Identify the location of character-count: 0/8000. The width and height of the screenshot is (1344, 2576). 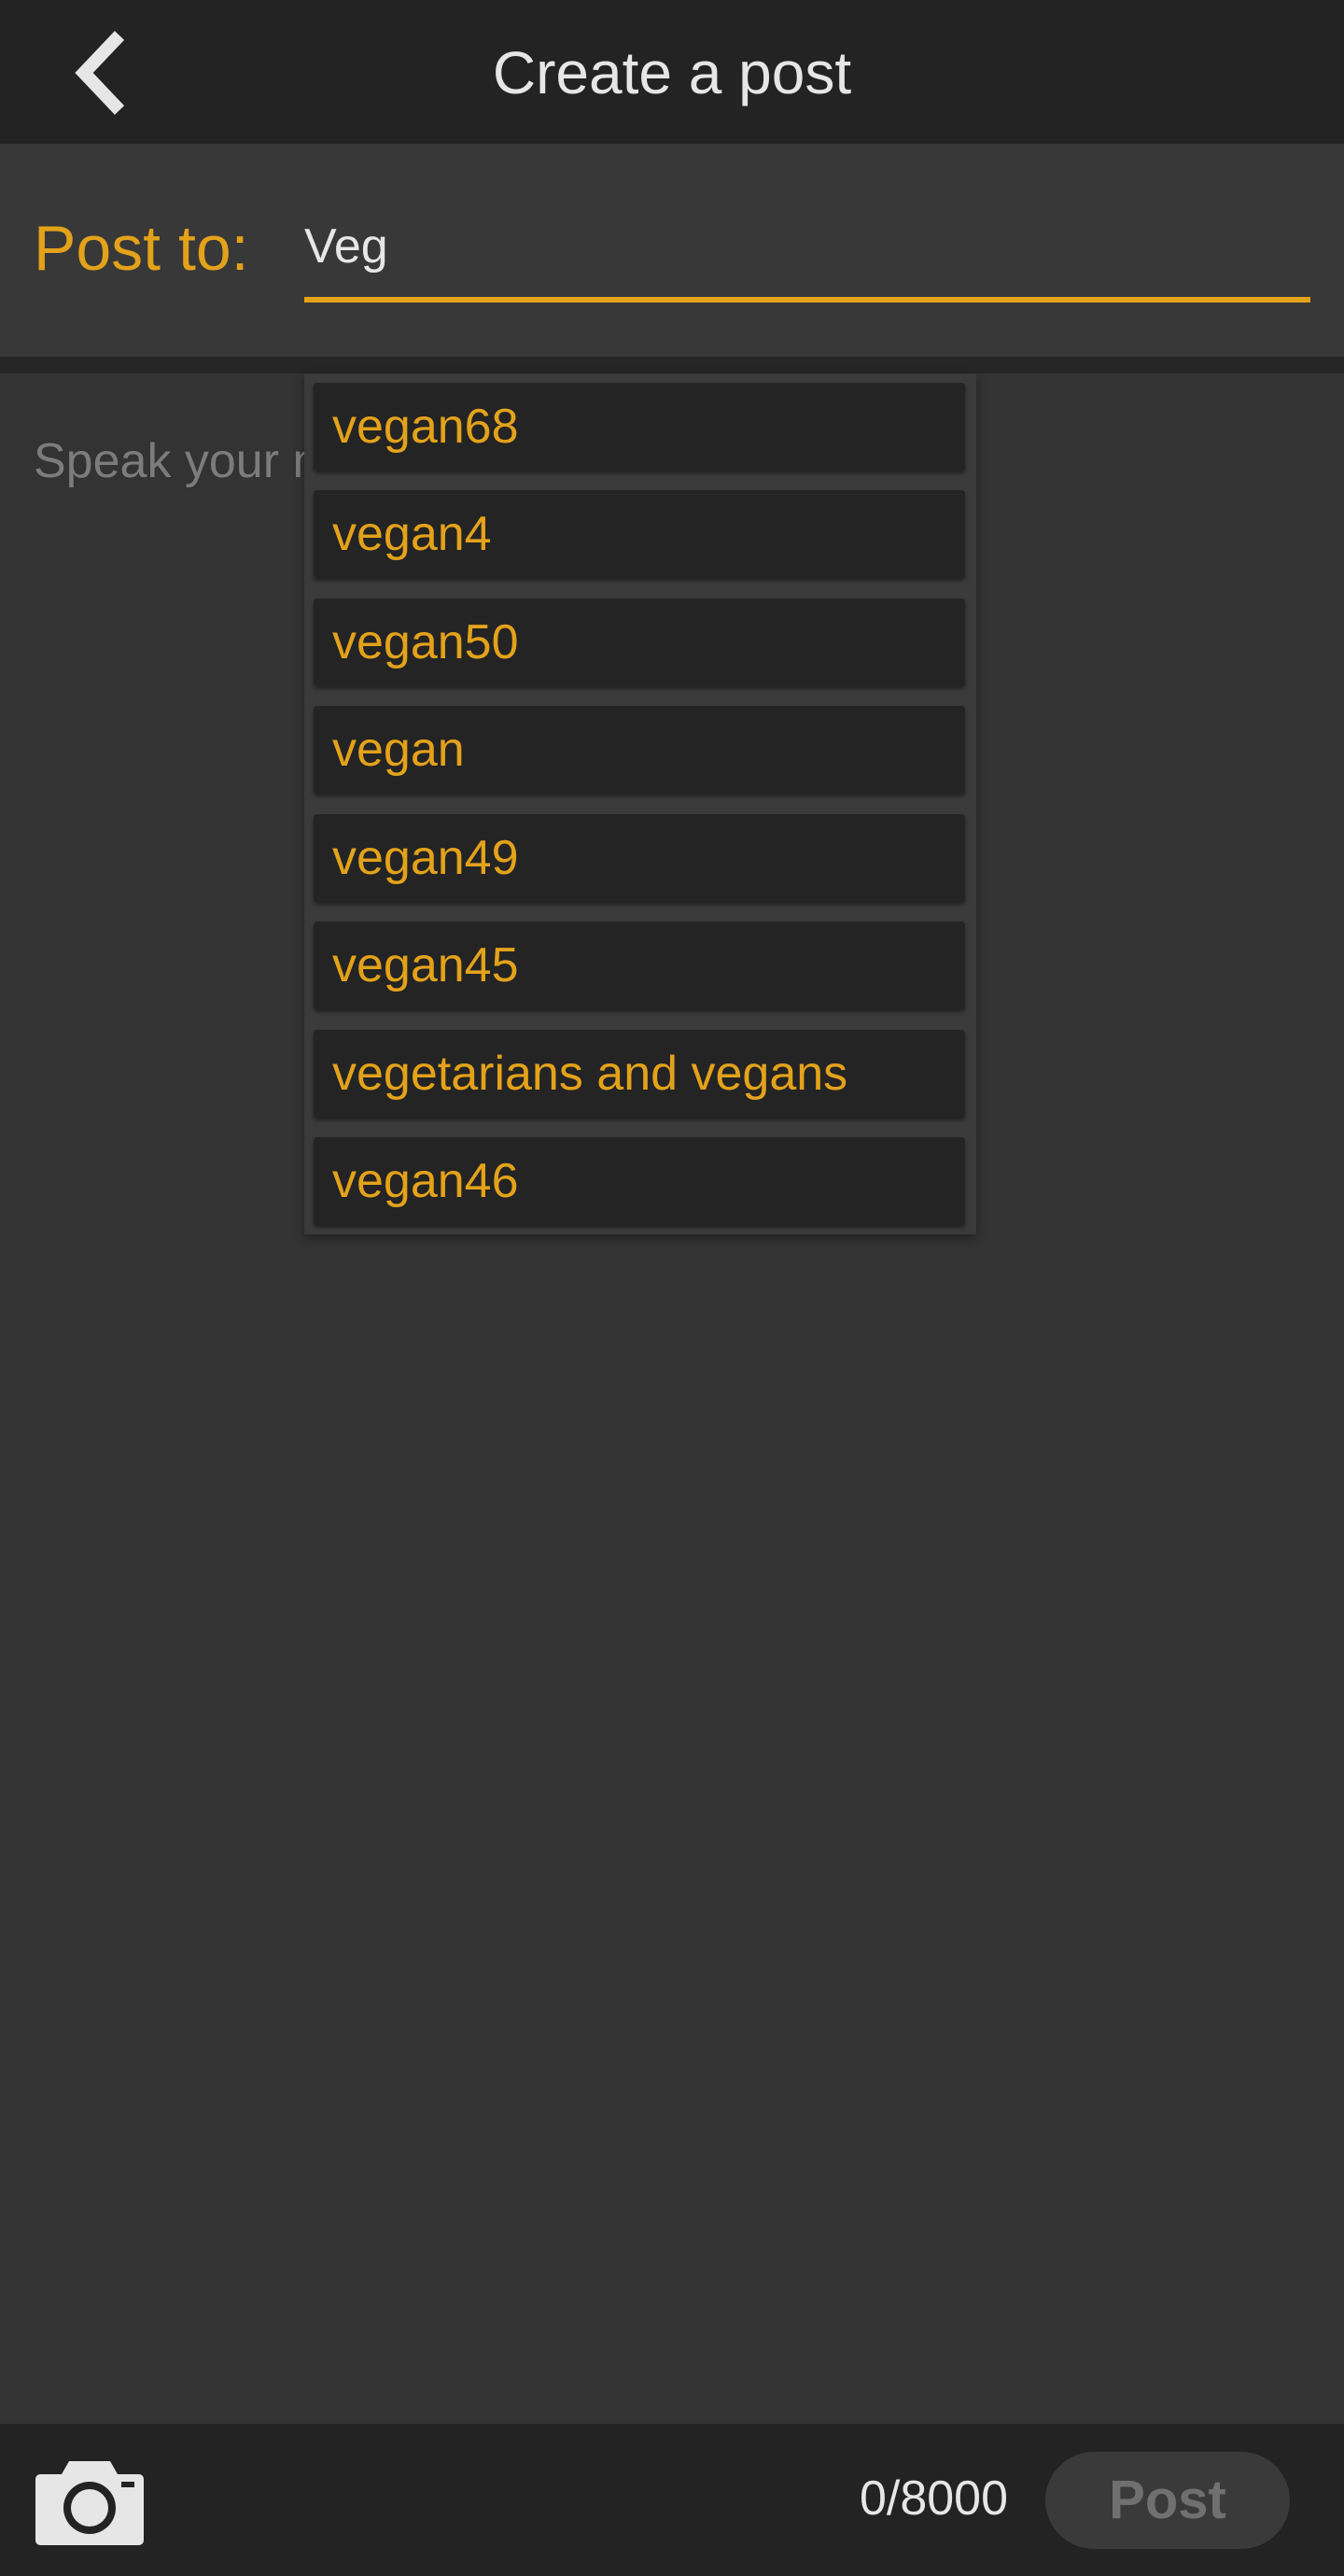
(933, 2498).